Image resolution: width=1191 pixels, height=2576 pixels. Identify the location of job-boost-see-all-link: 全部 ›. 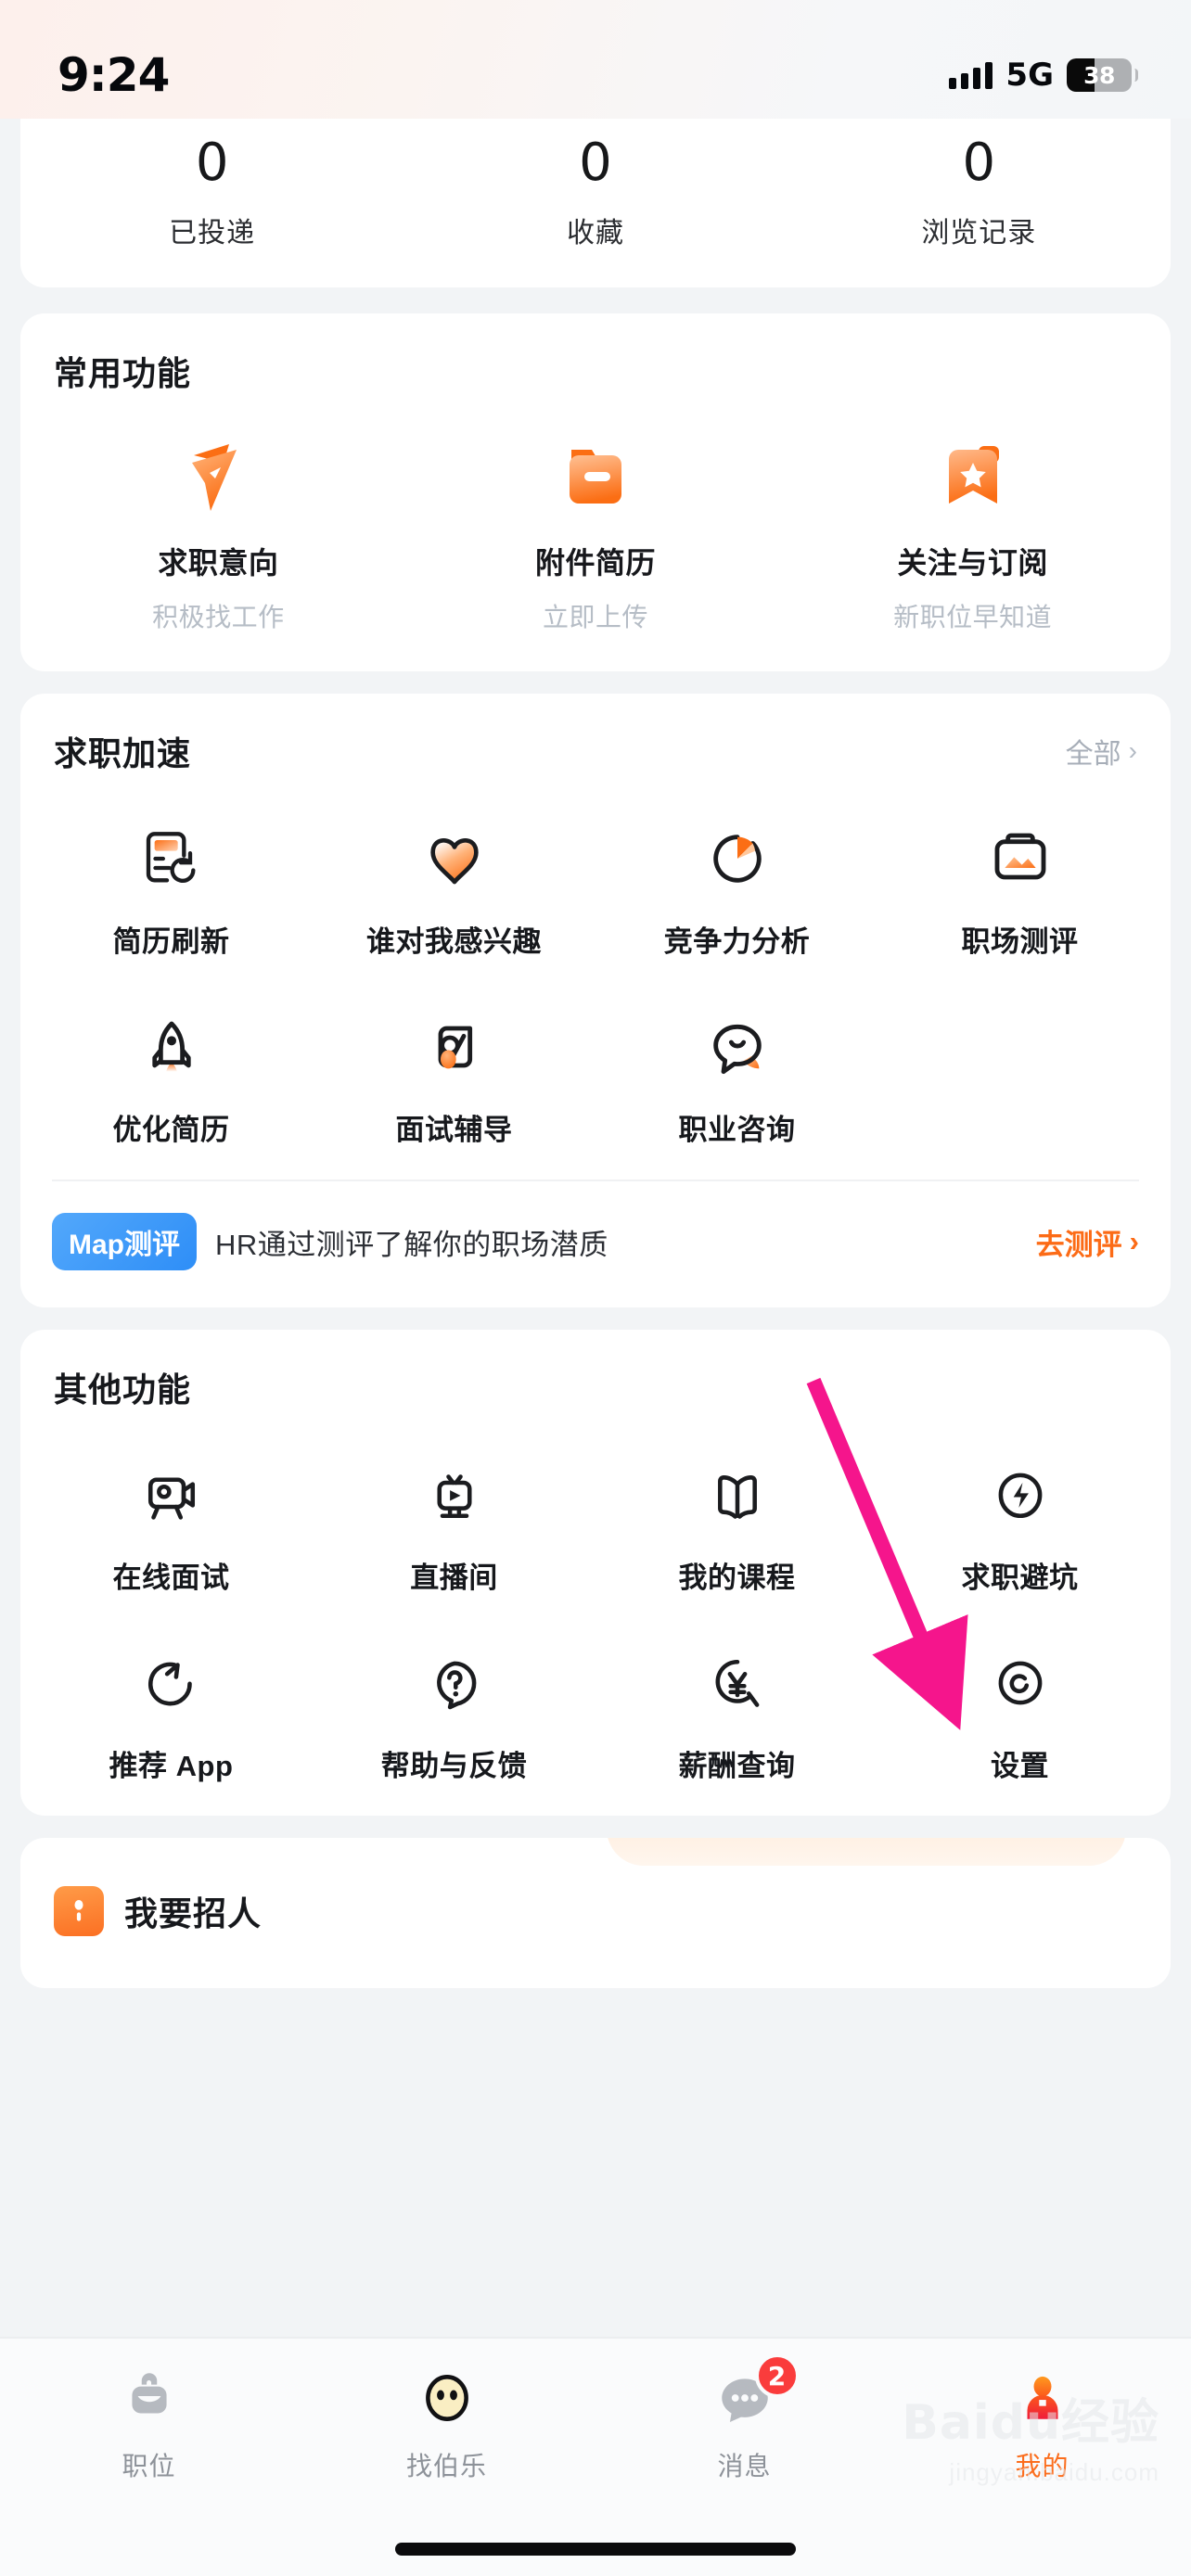
(1101, 752).